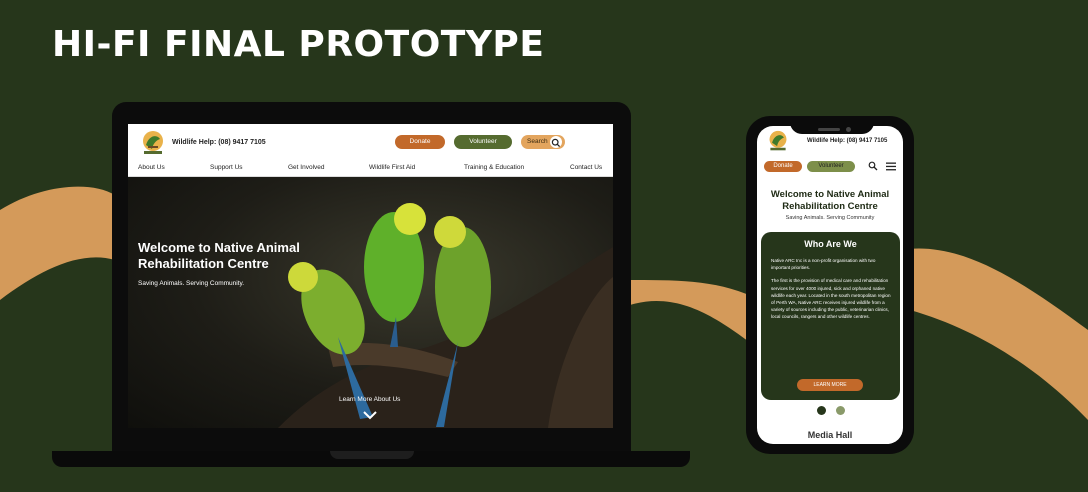 The image size is (1088, 492). I want to click on chevron-down-icon, so click(370, 415).